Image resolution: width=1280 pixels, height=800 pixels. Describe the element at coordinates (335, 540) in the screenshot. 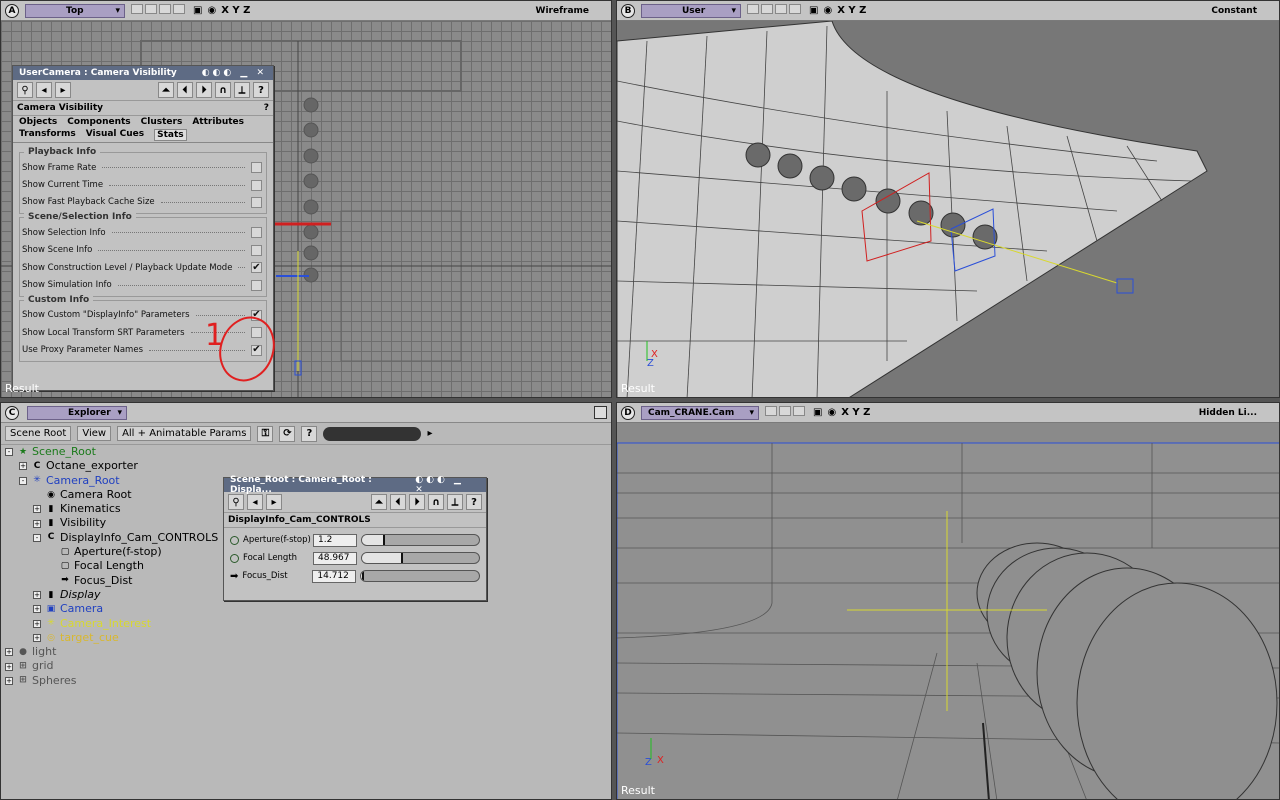

I see `param-value-field: 1.2` at that location.